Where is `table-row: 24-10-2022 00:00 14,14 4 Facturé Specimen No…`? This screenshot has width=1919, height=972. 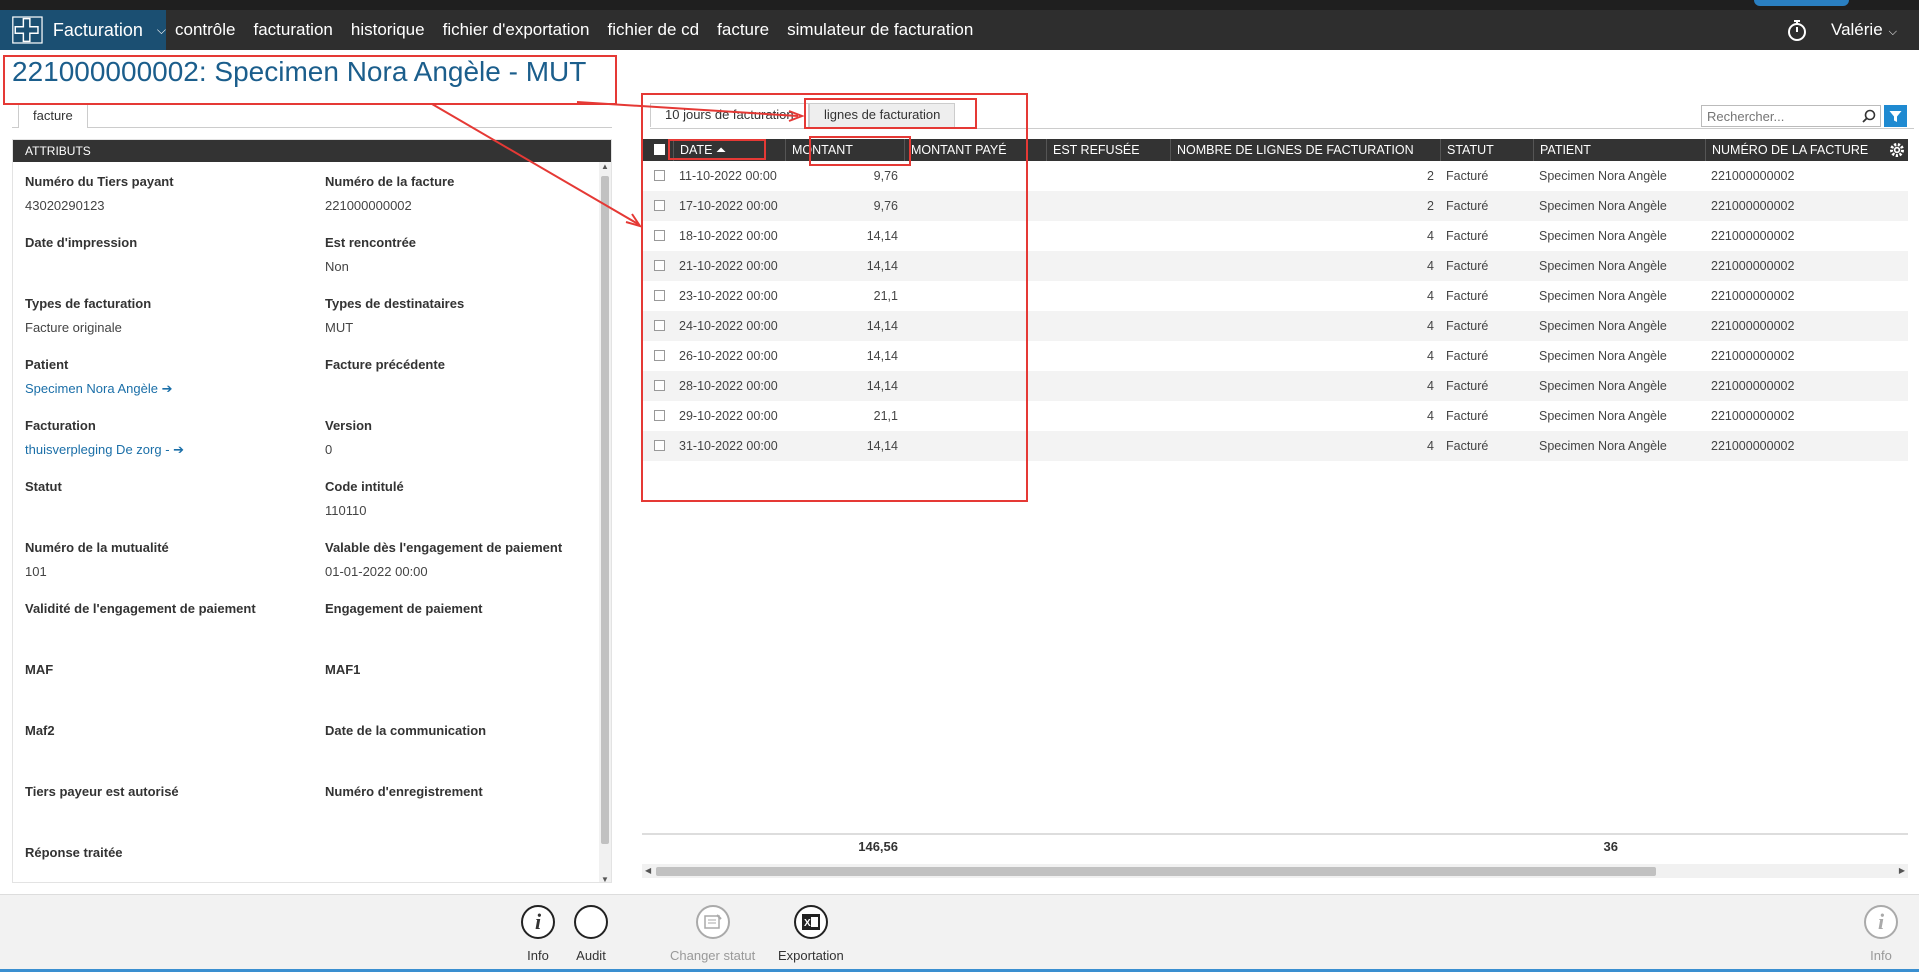
table-row: 24-10-2022 00:00 14,14 4 Facturé Specimen No… is located at coordinates (1275, 326).